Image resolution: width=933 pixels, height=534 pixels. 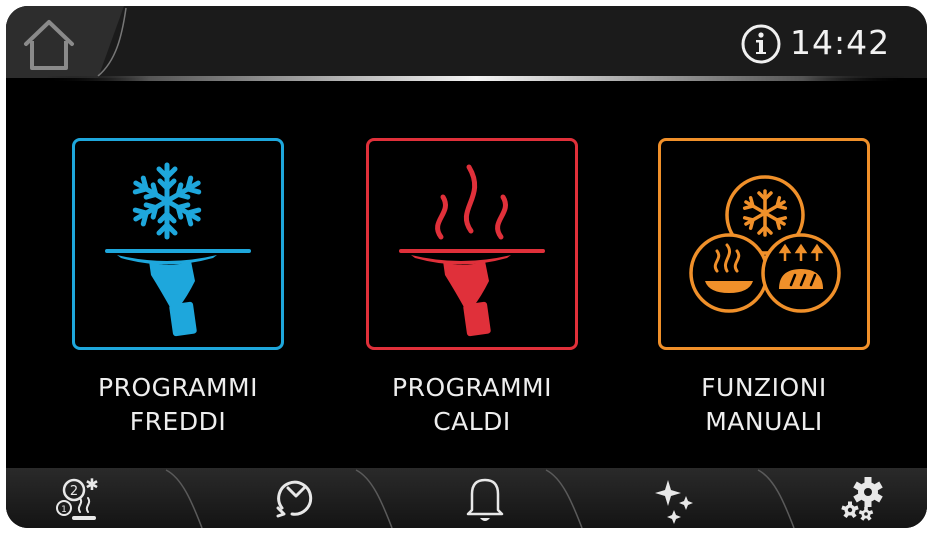 What do you see at coordinates (178, 421) in the screenshot?
I see `label-line-2: FREDDI` at bounding box center [178, 421].